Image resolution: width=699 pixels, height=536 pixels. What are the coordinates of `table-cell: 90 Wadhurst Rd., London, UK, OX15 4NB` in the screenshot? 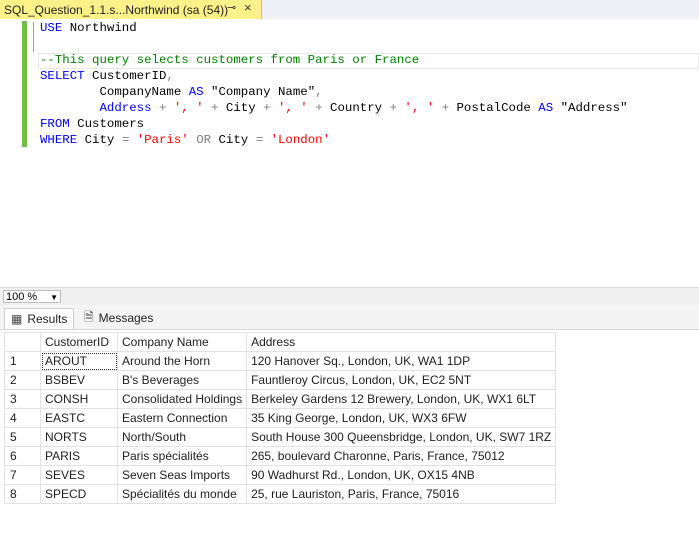 It's located at (401, 475).